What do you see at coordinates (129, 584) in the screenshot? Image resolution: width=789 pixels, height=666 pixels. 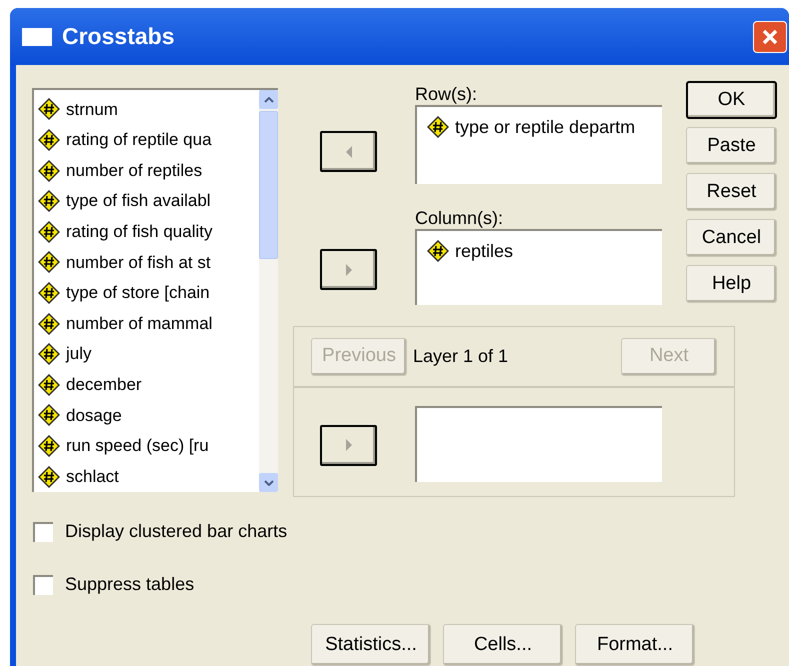 I see `checkbox-label: Suppress tables` at bounding box center [129, 584].